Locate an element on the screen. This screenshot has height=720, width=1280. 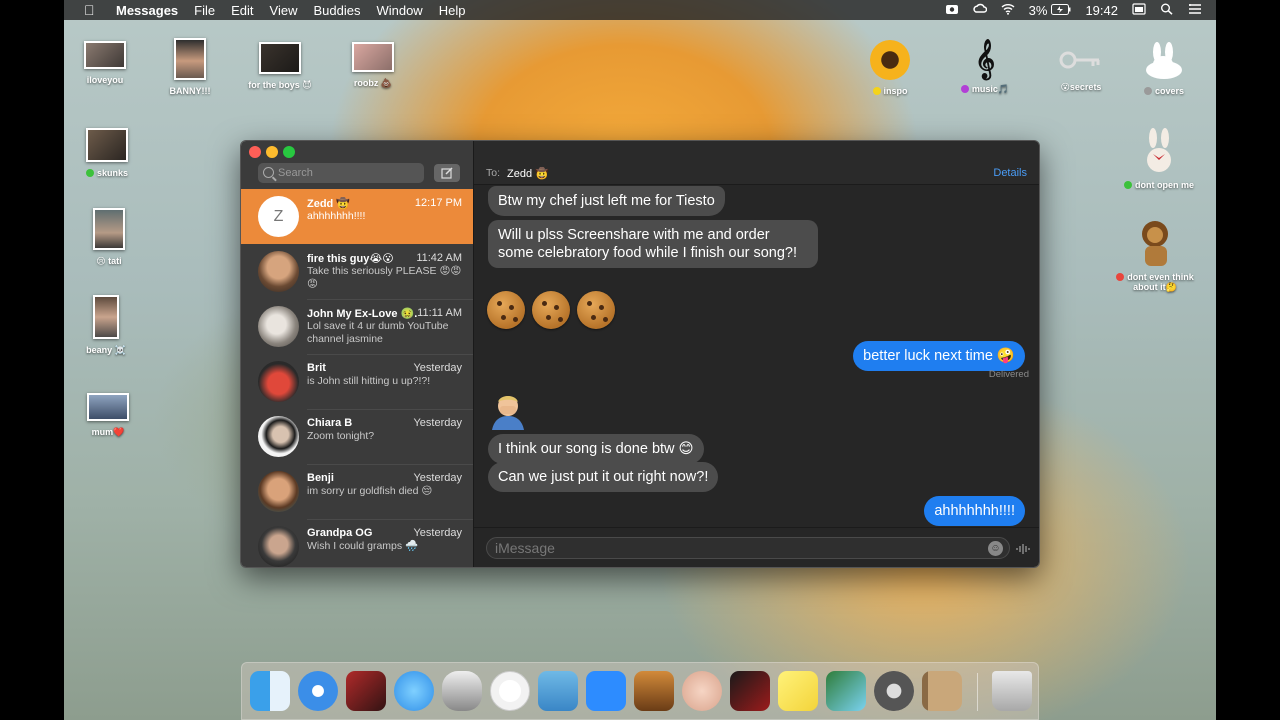
conversation-preview: Zoom tonight? is located at coordinates (341, 436).